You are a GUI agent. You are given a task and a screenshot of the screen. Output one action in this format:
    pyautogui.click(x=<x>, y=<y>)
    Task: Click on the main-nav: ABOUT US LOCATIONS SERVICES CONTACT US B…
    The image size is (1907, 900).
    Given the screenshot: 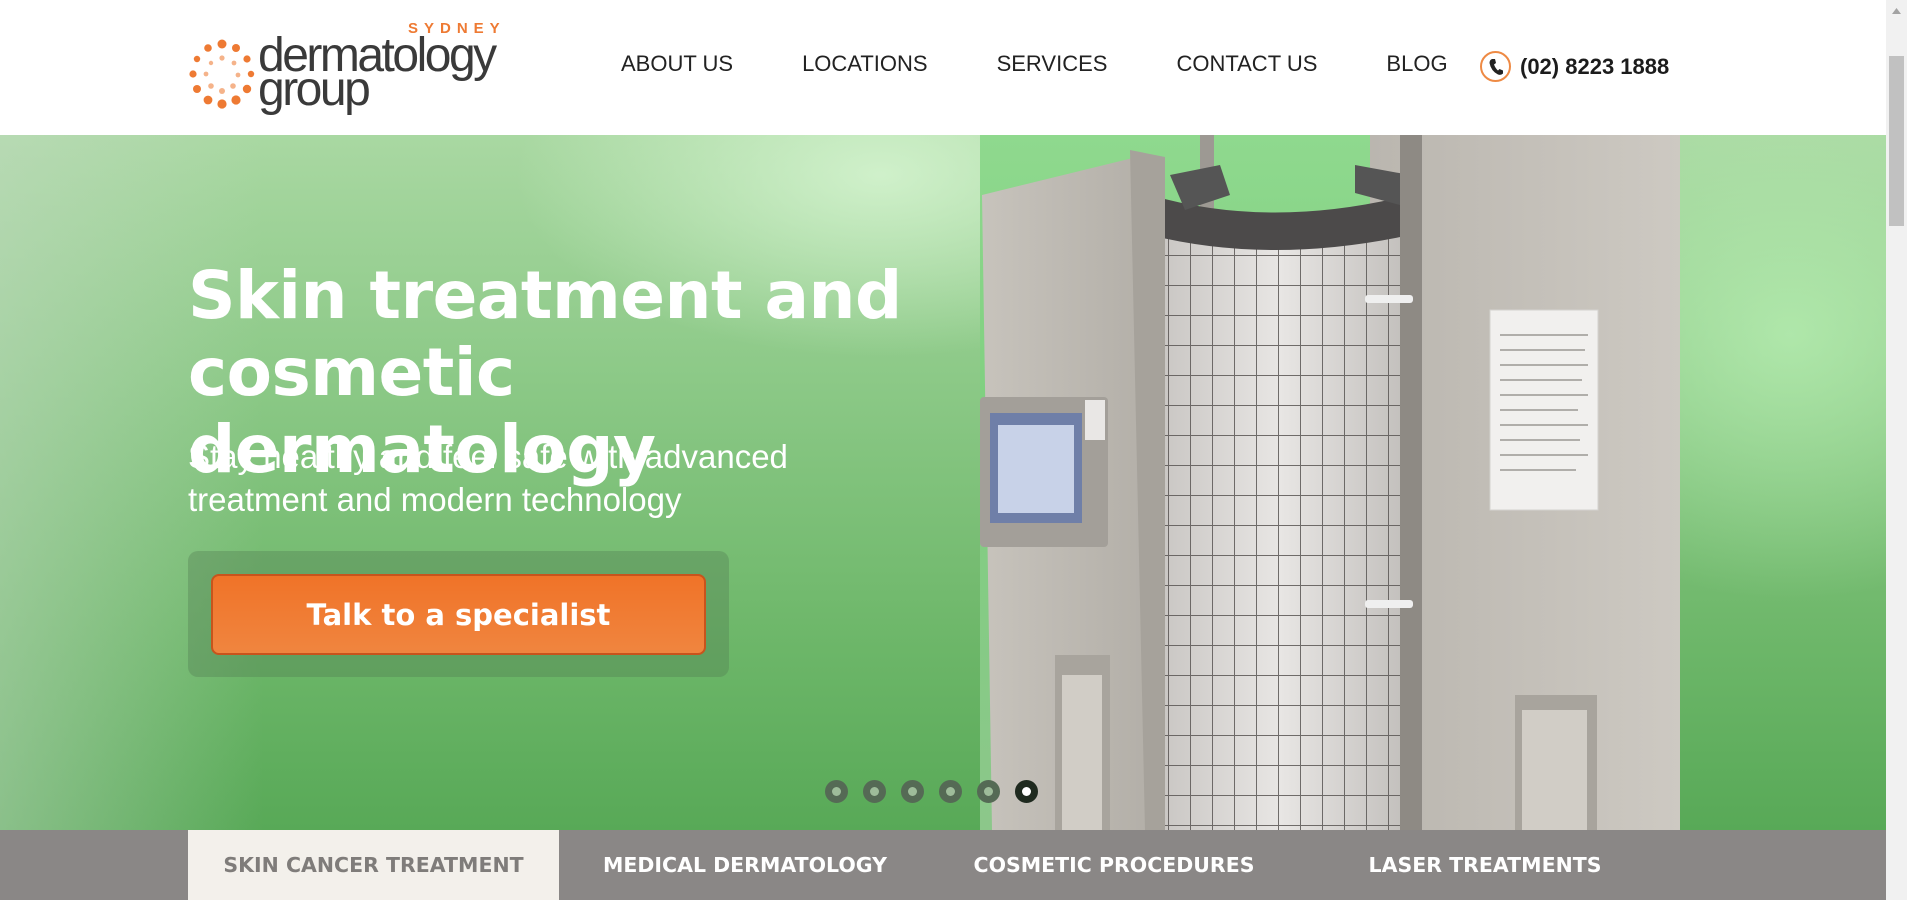 What is the action you would take?
    pyautogui.click(x=1034, y=64)
    